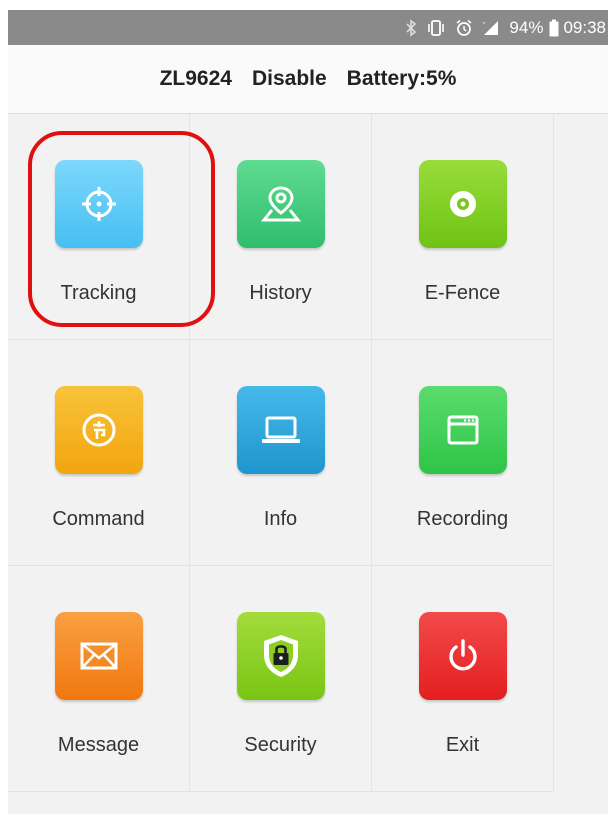 This screenshot has height=814, width=608. I want to click on vibrate-icon, so click(436, 28).